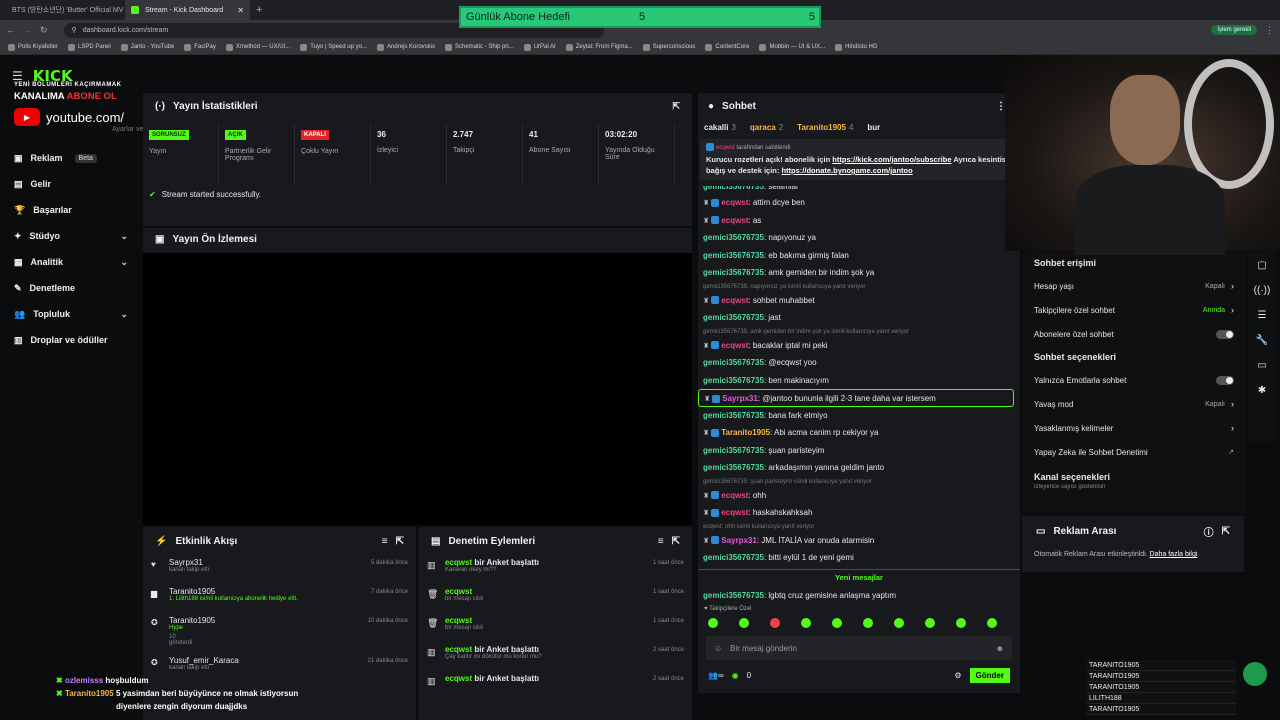 Image resolution: width=1280 pixels, height=720 pixels. I want to click on reload-icon: ↻, so click(44, 30).